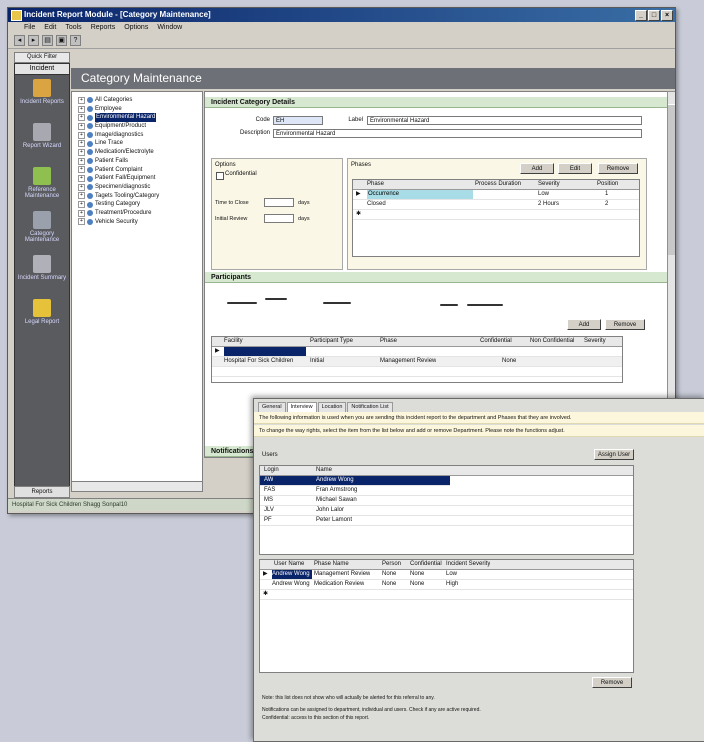 The height and width of the screenshot is (742, 704). I want to click on maximize-button: □, so click(654, 15).